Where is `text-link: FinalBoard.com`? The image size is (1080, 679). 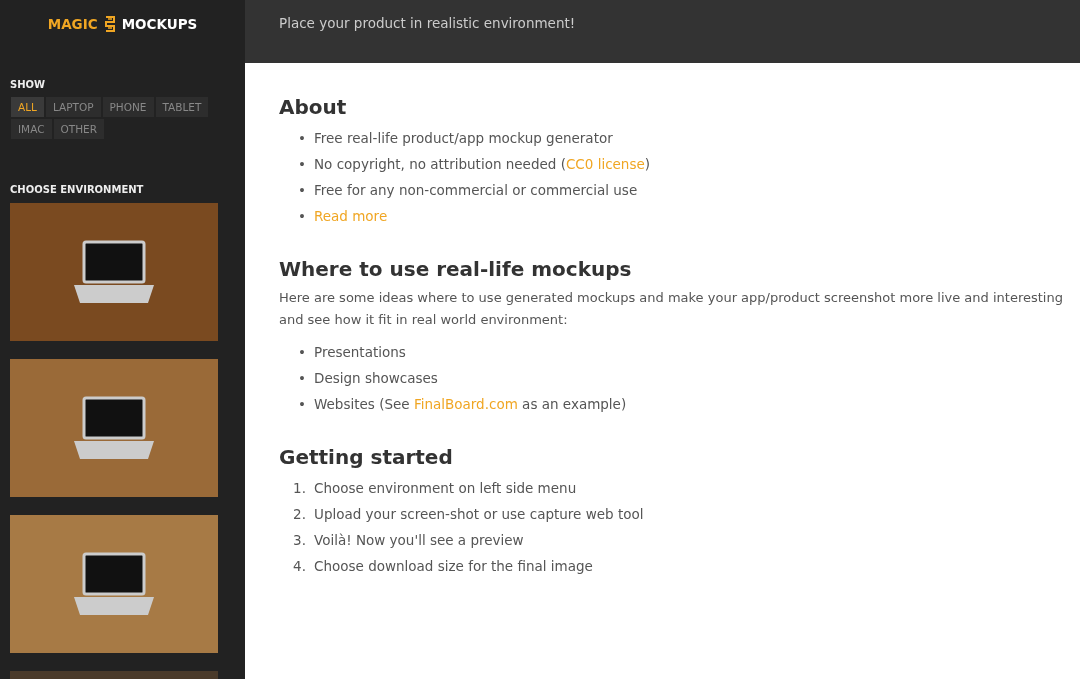 text-link: FinalBoard.com is located at coordinates (465, 404).